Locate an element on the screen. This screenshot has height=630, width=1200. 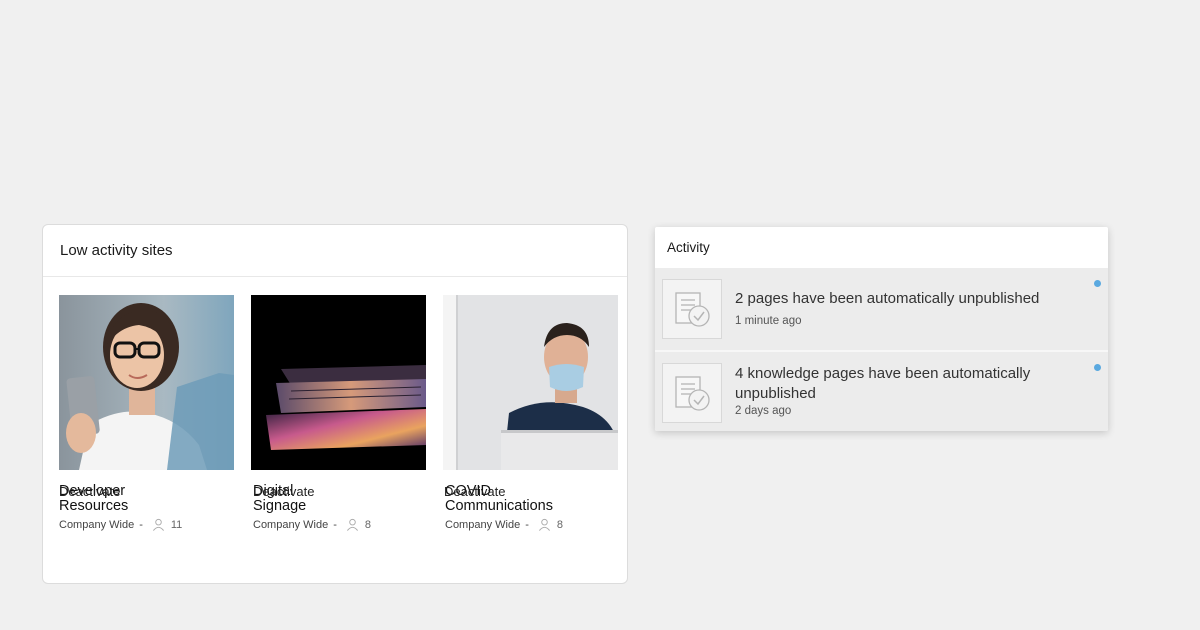
activity-time: 1 minute ago is located at coordinates (768, 321).